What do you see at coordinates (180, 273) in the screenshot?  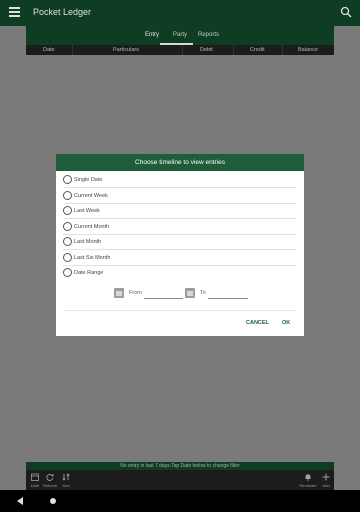 I see `option-date-range: Date Range` at bounding box center [180, 273].